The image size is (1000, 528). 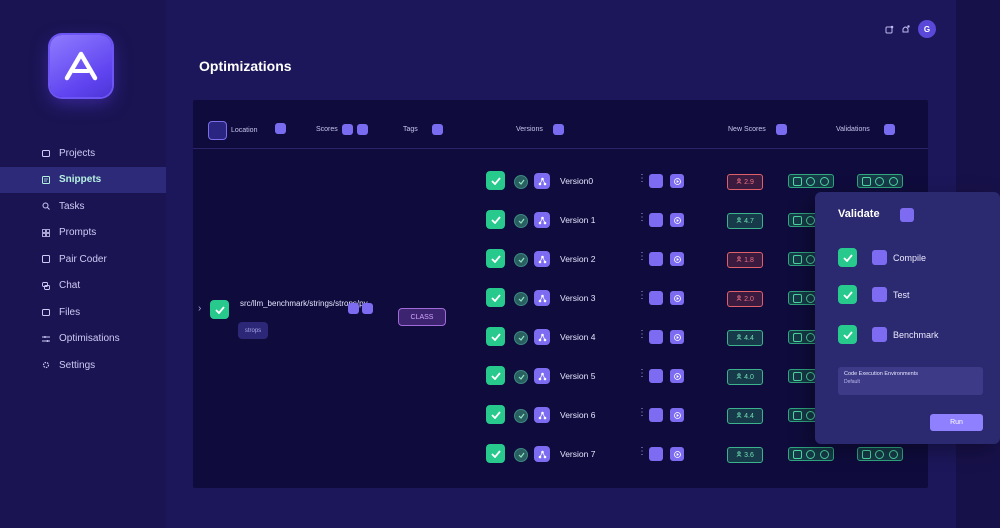 What do you see at coordinates (217, 130) in the screenshot?
I see `select-all-checkbox` at bounding box center [217, 130].